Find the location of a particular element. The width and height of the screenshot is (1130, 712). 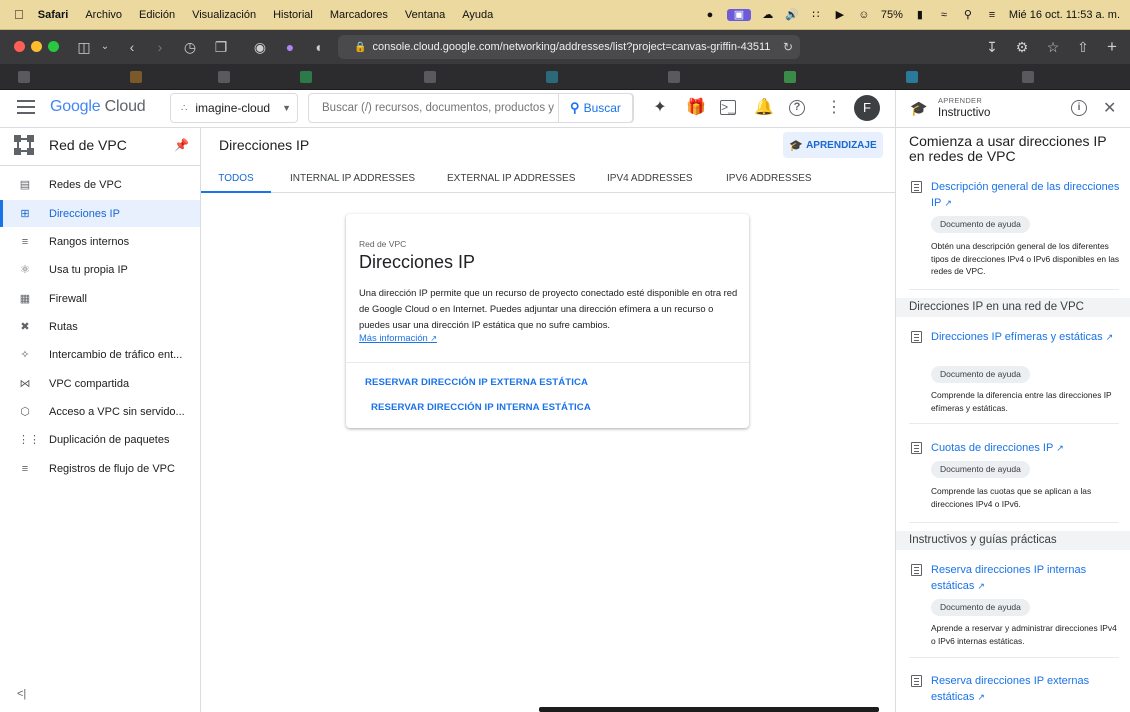

zoom-window-button is located at coordinates (53, 46).